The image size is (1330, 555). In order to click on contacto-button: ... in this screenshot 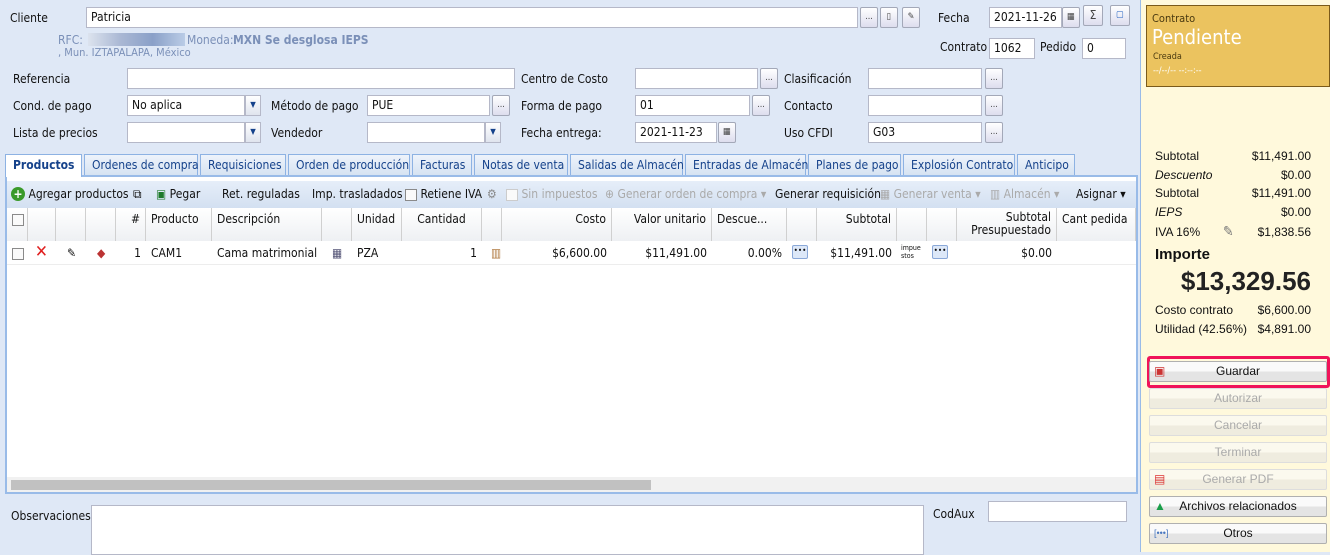, I will do `click(994, 105)`.